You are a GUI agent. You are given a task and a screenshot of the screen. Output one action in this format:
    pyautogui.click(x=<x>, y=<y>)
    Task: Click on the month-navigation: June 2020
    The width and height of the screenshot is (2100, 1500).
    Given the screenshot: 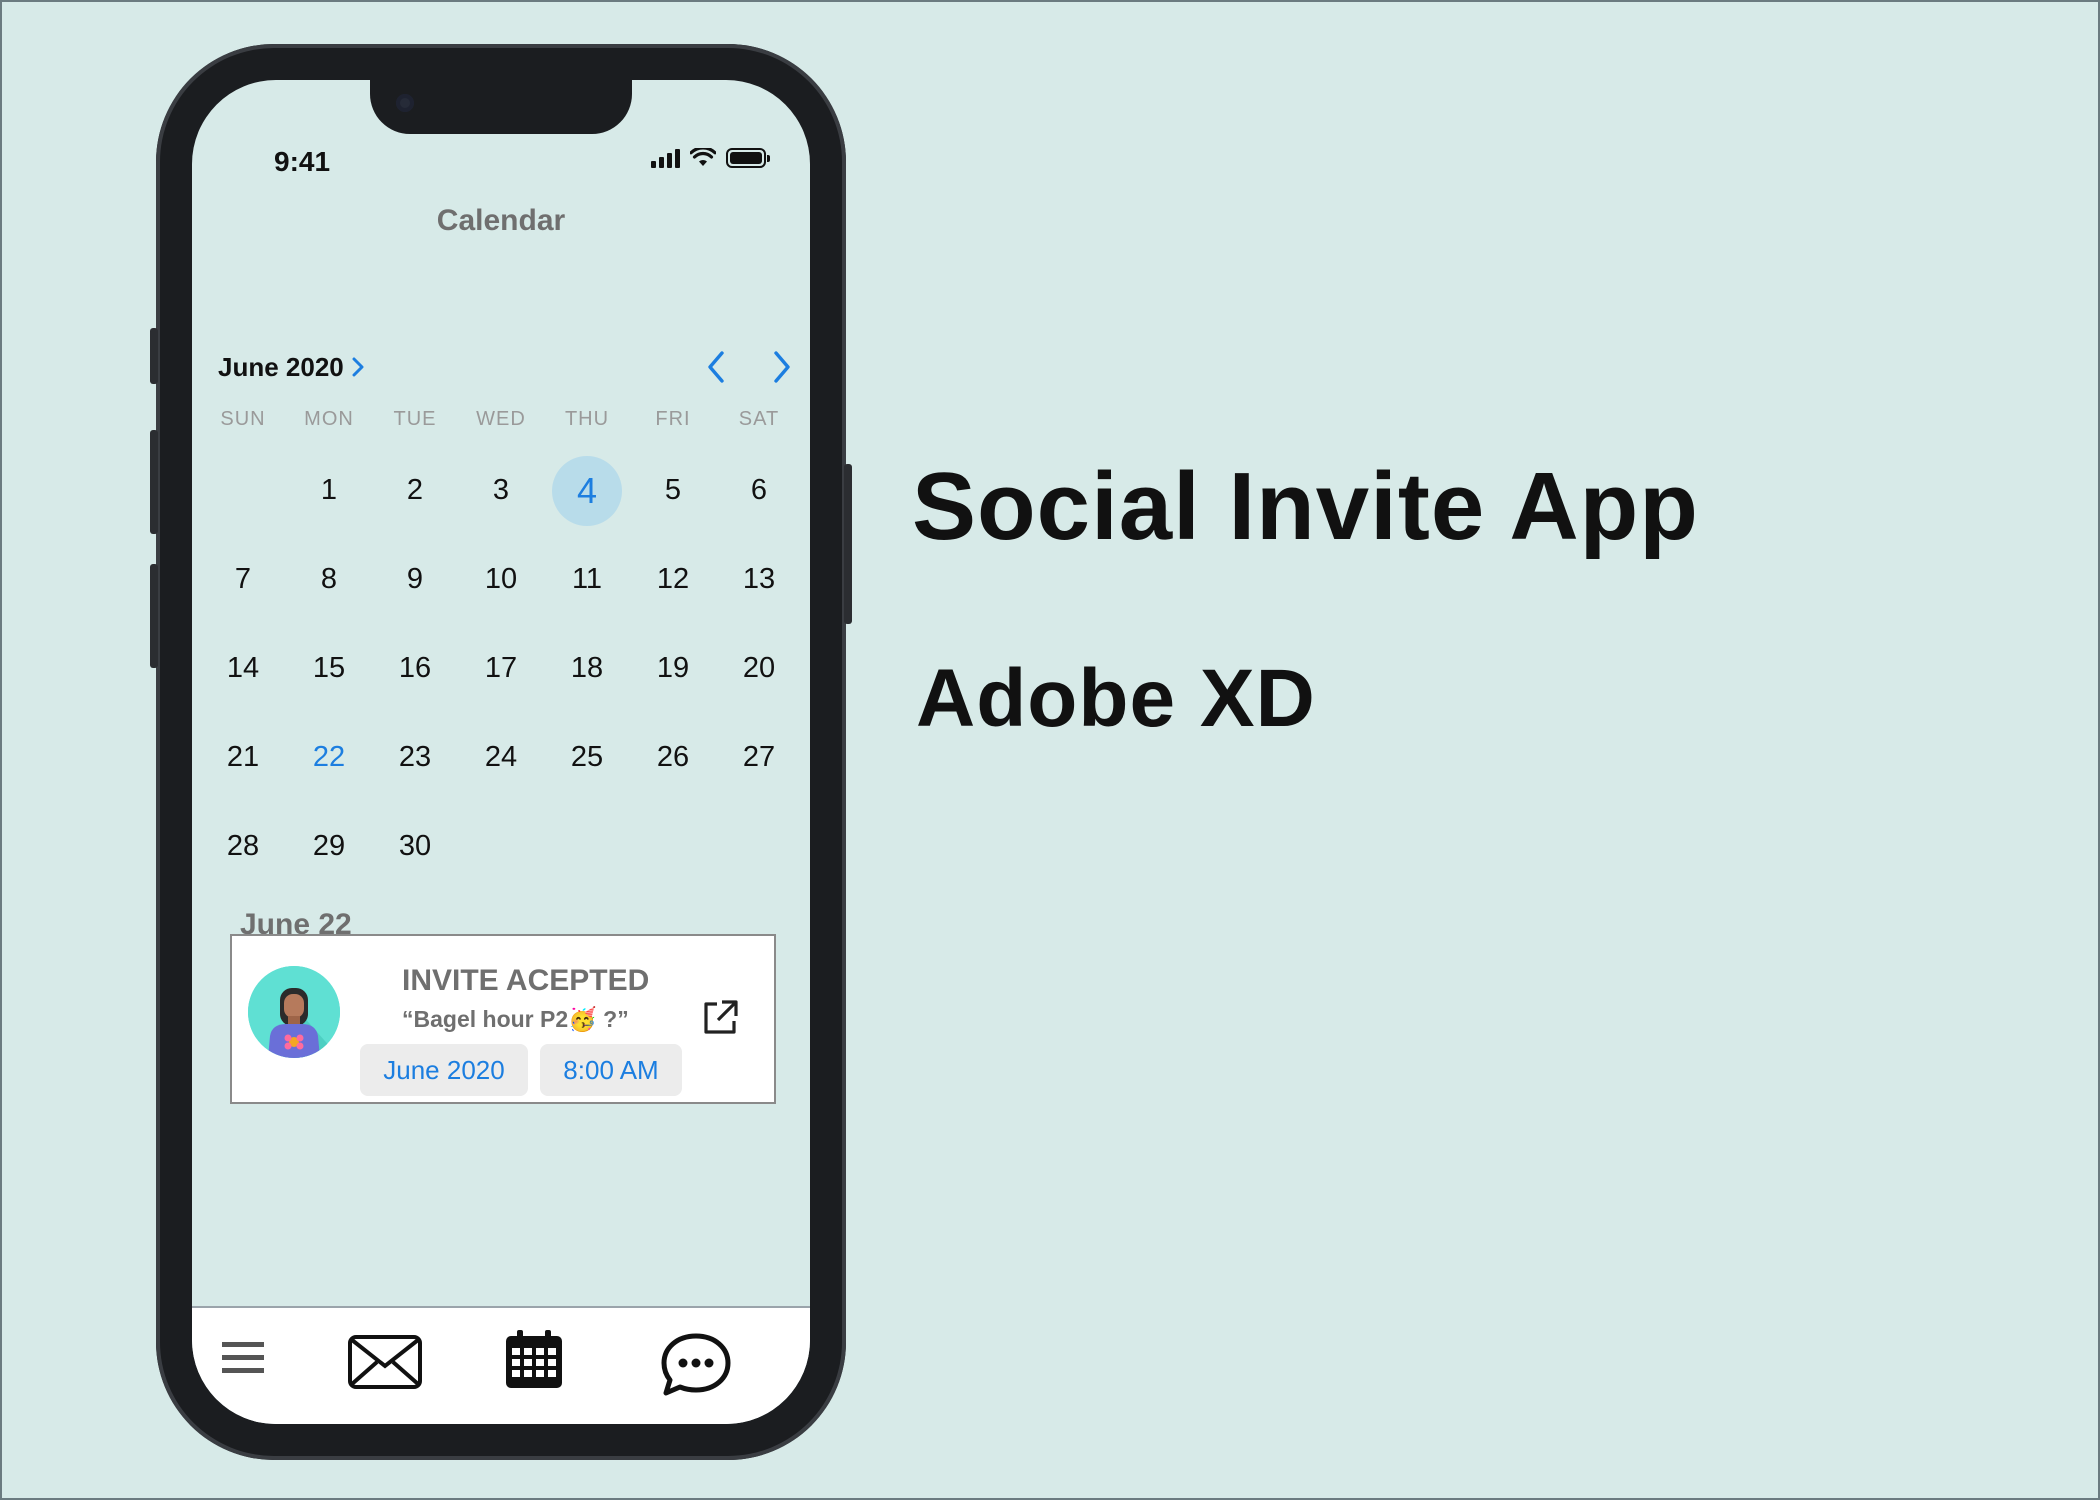 What is the action you would take?
    pyautogui.click(x=505, y=367)
    